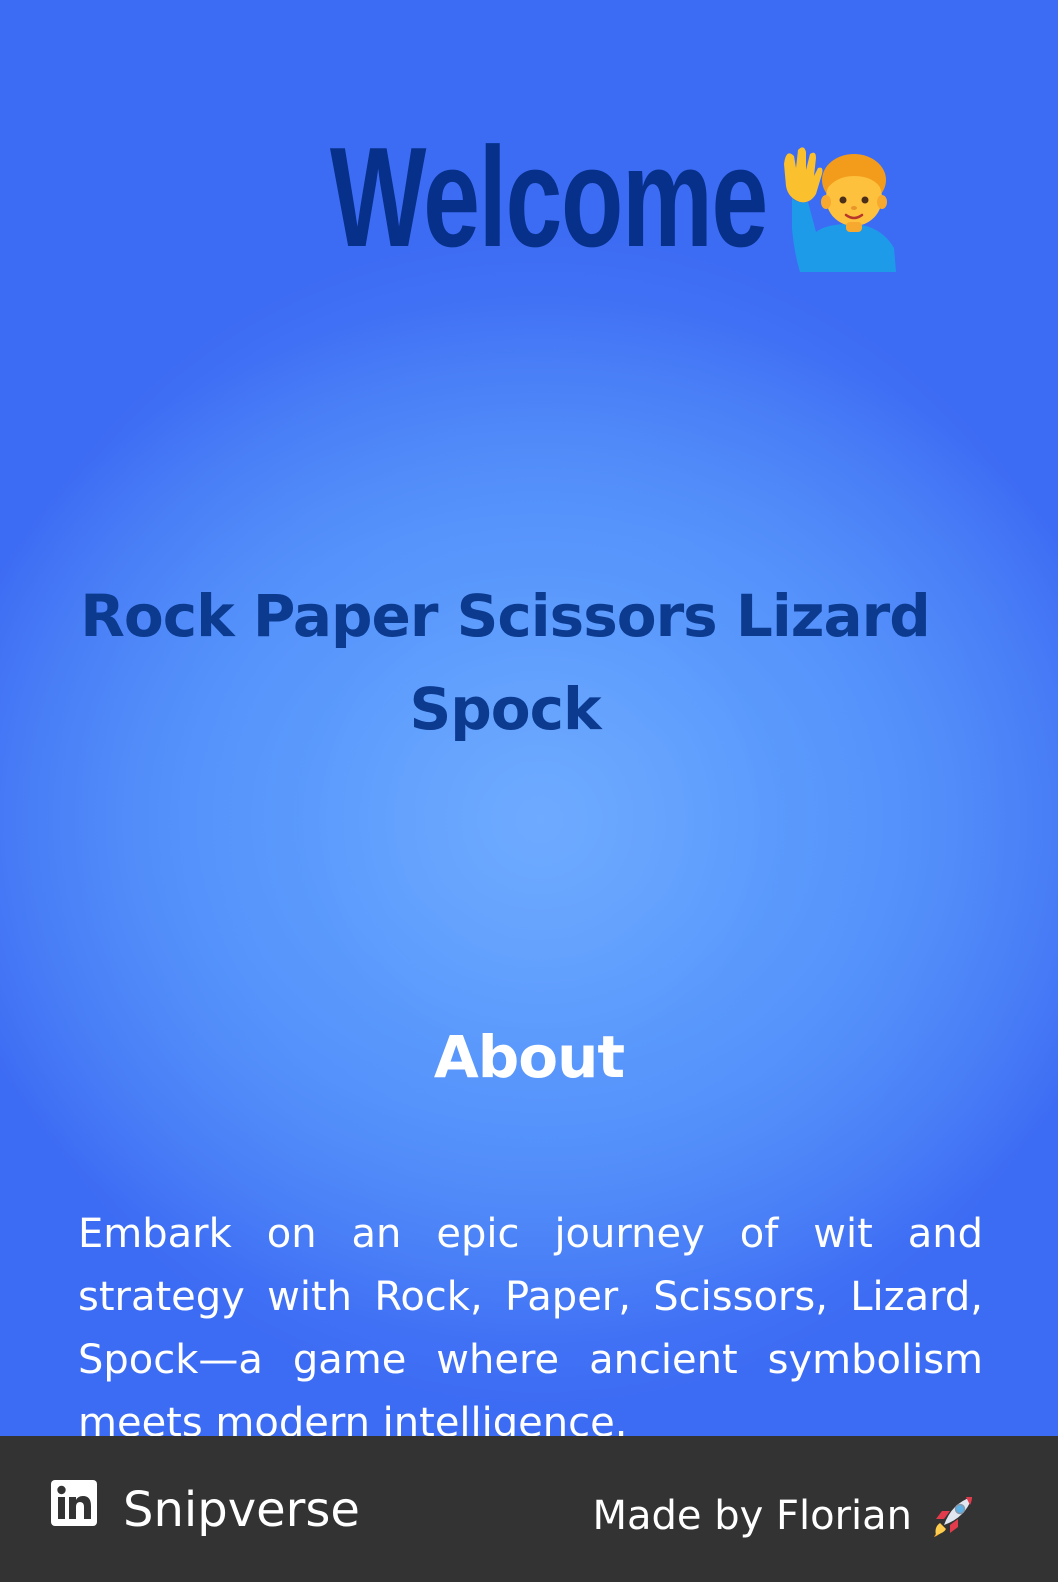 This screenshot has width=1058, height=1582. I want to click on welcome-heading: Welcome, so click(548, 197).